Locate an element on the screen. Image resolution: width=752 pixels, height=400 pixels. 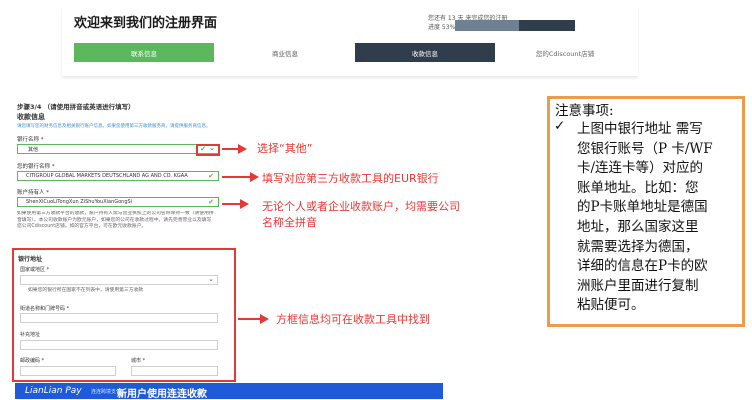
notes-line: 详细的信息在P卡的欧 is located at coordinates (642, 266).